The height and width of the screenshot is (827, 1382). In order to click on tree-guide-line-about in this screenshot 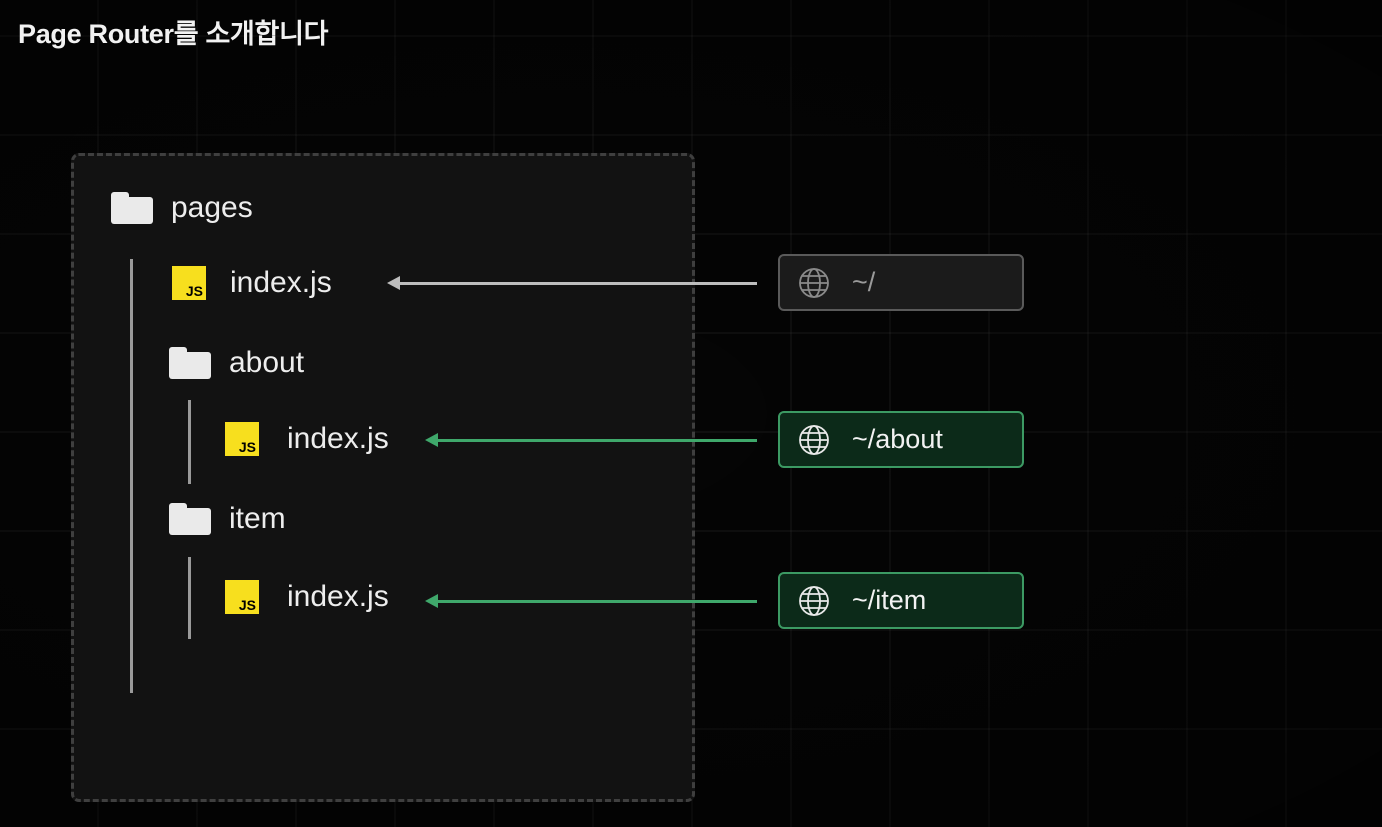, I will do `click(189, 442)`.